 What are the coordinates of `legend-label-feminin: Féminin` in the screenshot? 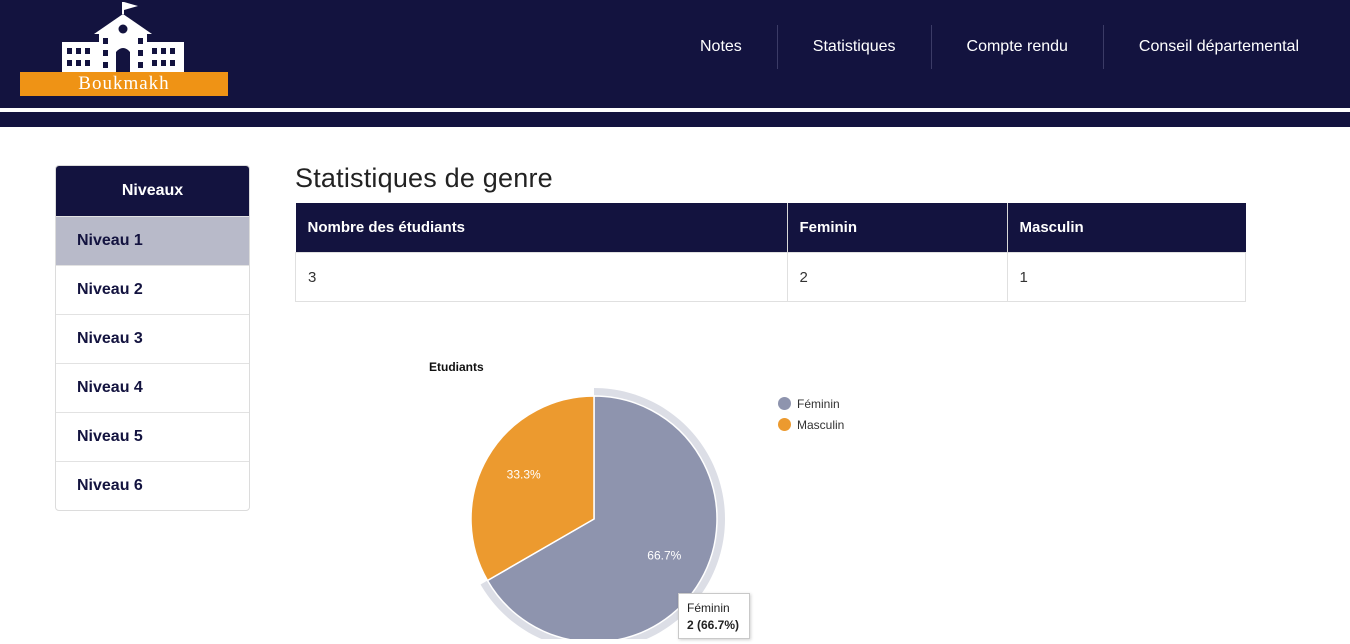 It's located at (818, 403).